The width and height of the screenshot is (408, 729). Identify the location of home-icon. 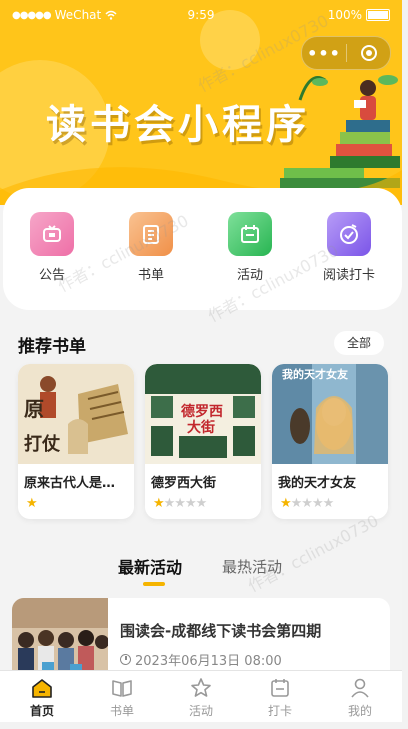
(42, 688).